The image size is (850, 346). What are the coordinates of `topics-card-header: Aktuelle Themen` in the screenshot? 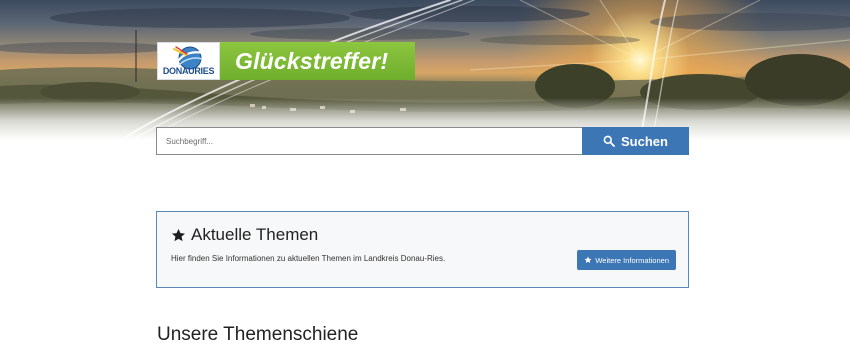 It's located at (244, 235).